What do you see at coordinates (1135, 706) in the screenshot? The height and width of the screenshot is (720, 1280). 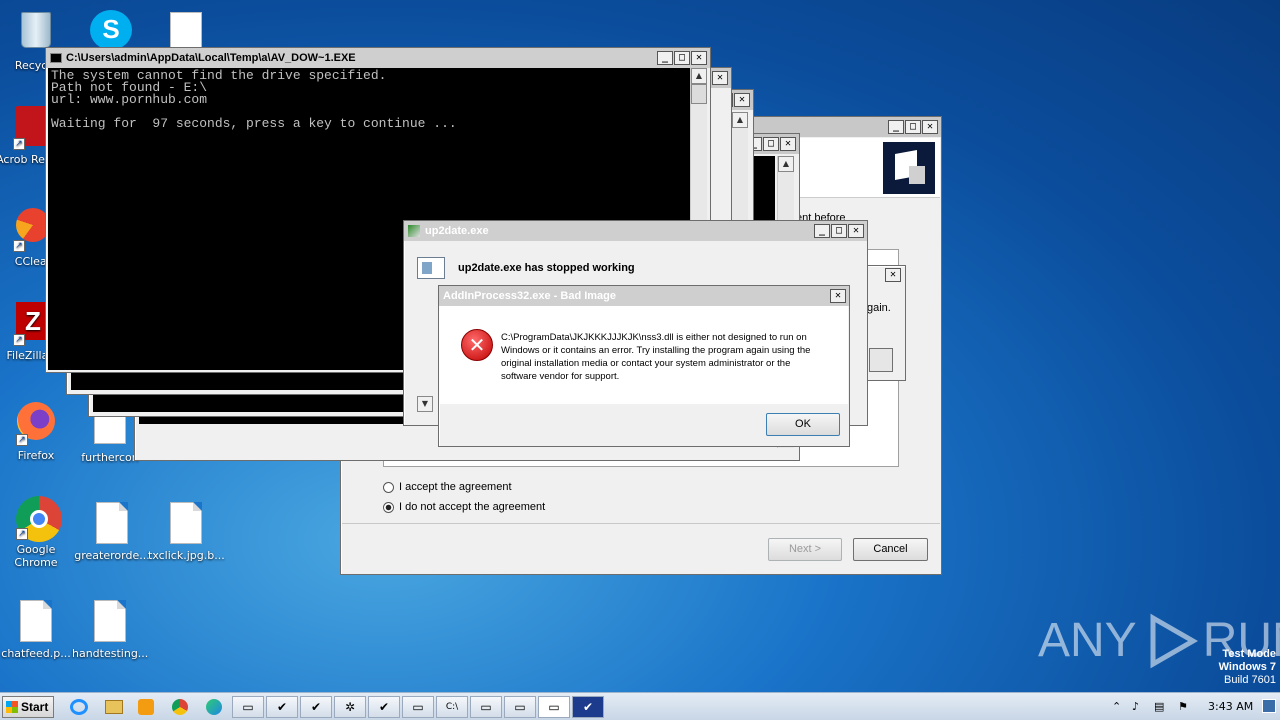 I see `volume-icon: ♪` at bounding box center [1135, 706].